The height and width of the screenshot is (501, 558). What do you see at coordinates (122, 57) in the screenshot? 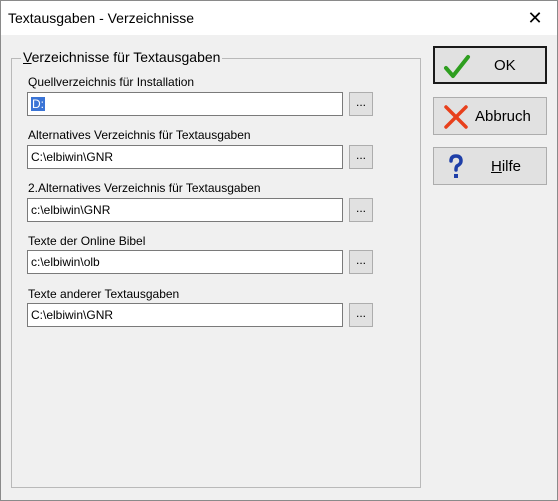
I see `group-title: Verzeichnisse für Textausgaben` at bounding box center [122, 57].